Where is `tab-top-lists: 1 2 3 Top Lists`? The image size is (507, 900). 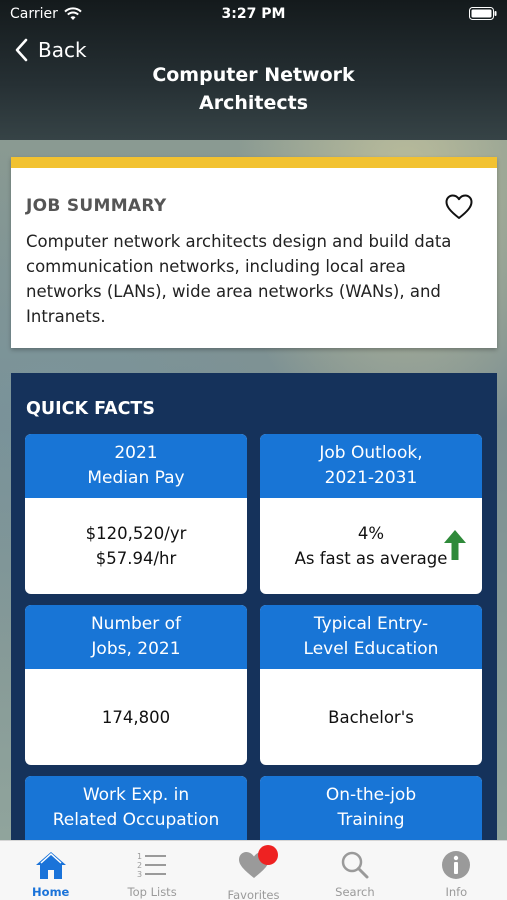 tab-top-lists: 1 2 3 Top Lists is located at coordinates (151, 870).